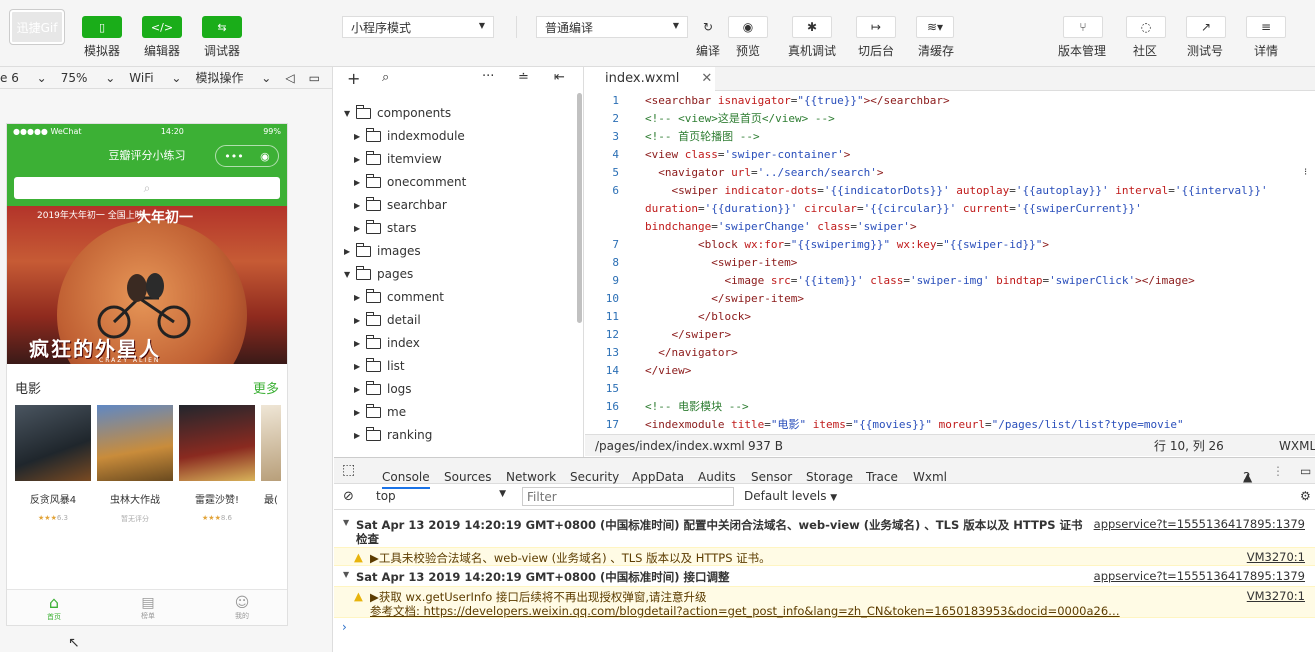 Image resolution: width=1315 pixels, height=652 pixels. What do you see at coordinates (829, 477) in the screenshot?
I see `tab-storage: Storage` at bounding box center [829, 477].